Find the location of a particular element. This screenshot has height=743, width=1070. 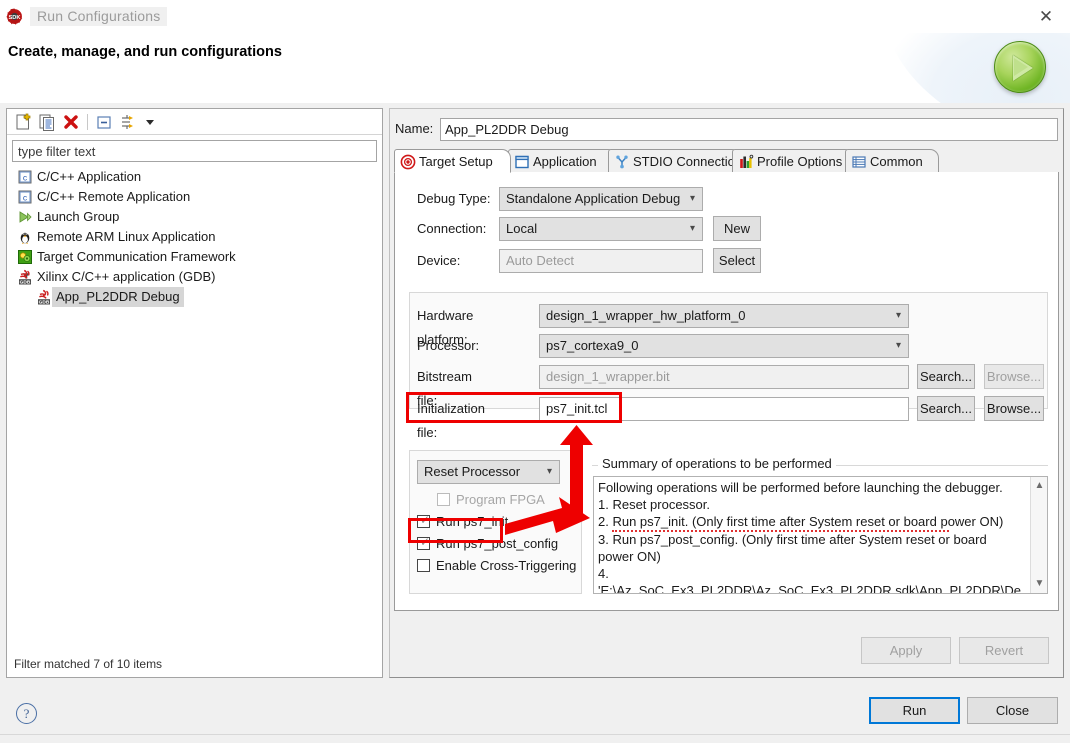

tab-stdio-connection: STDIO Connection is located at coordinates (675, 161).